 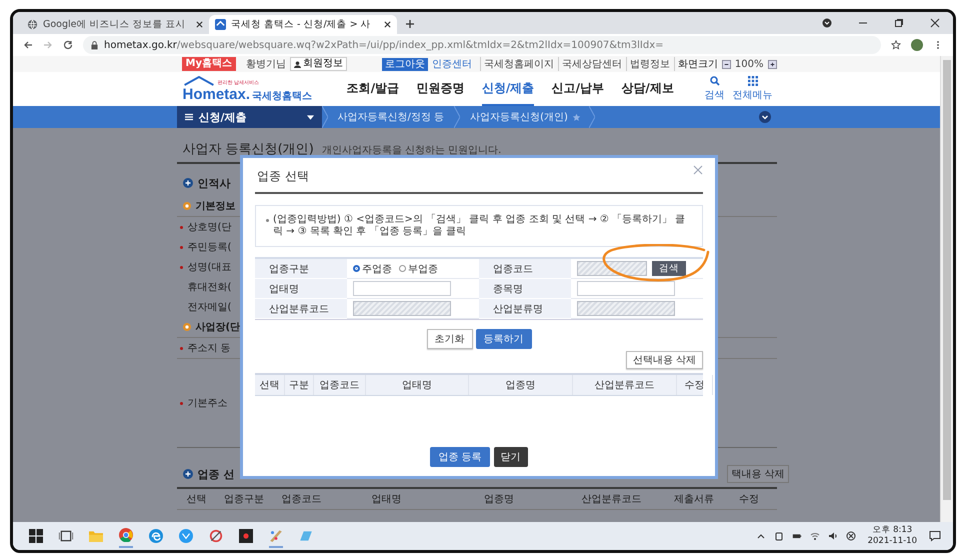 I want to click on form-label: 업태명, so click(x=284, y=289).